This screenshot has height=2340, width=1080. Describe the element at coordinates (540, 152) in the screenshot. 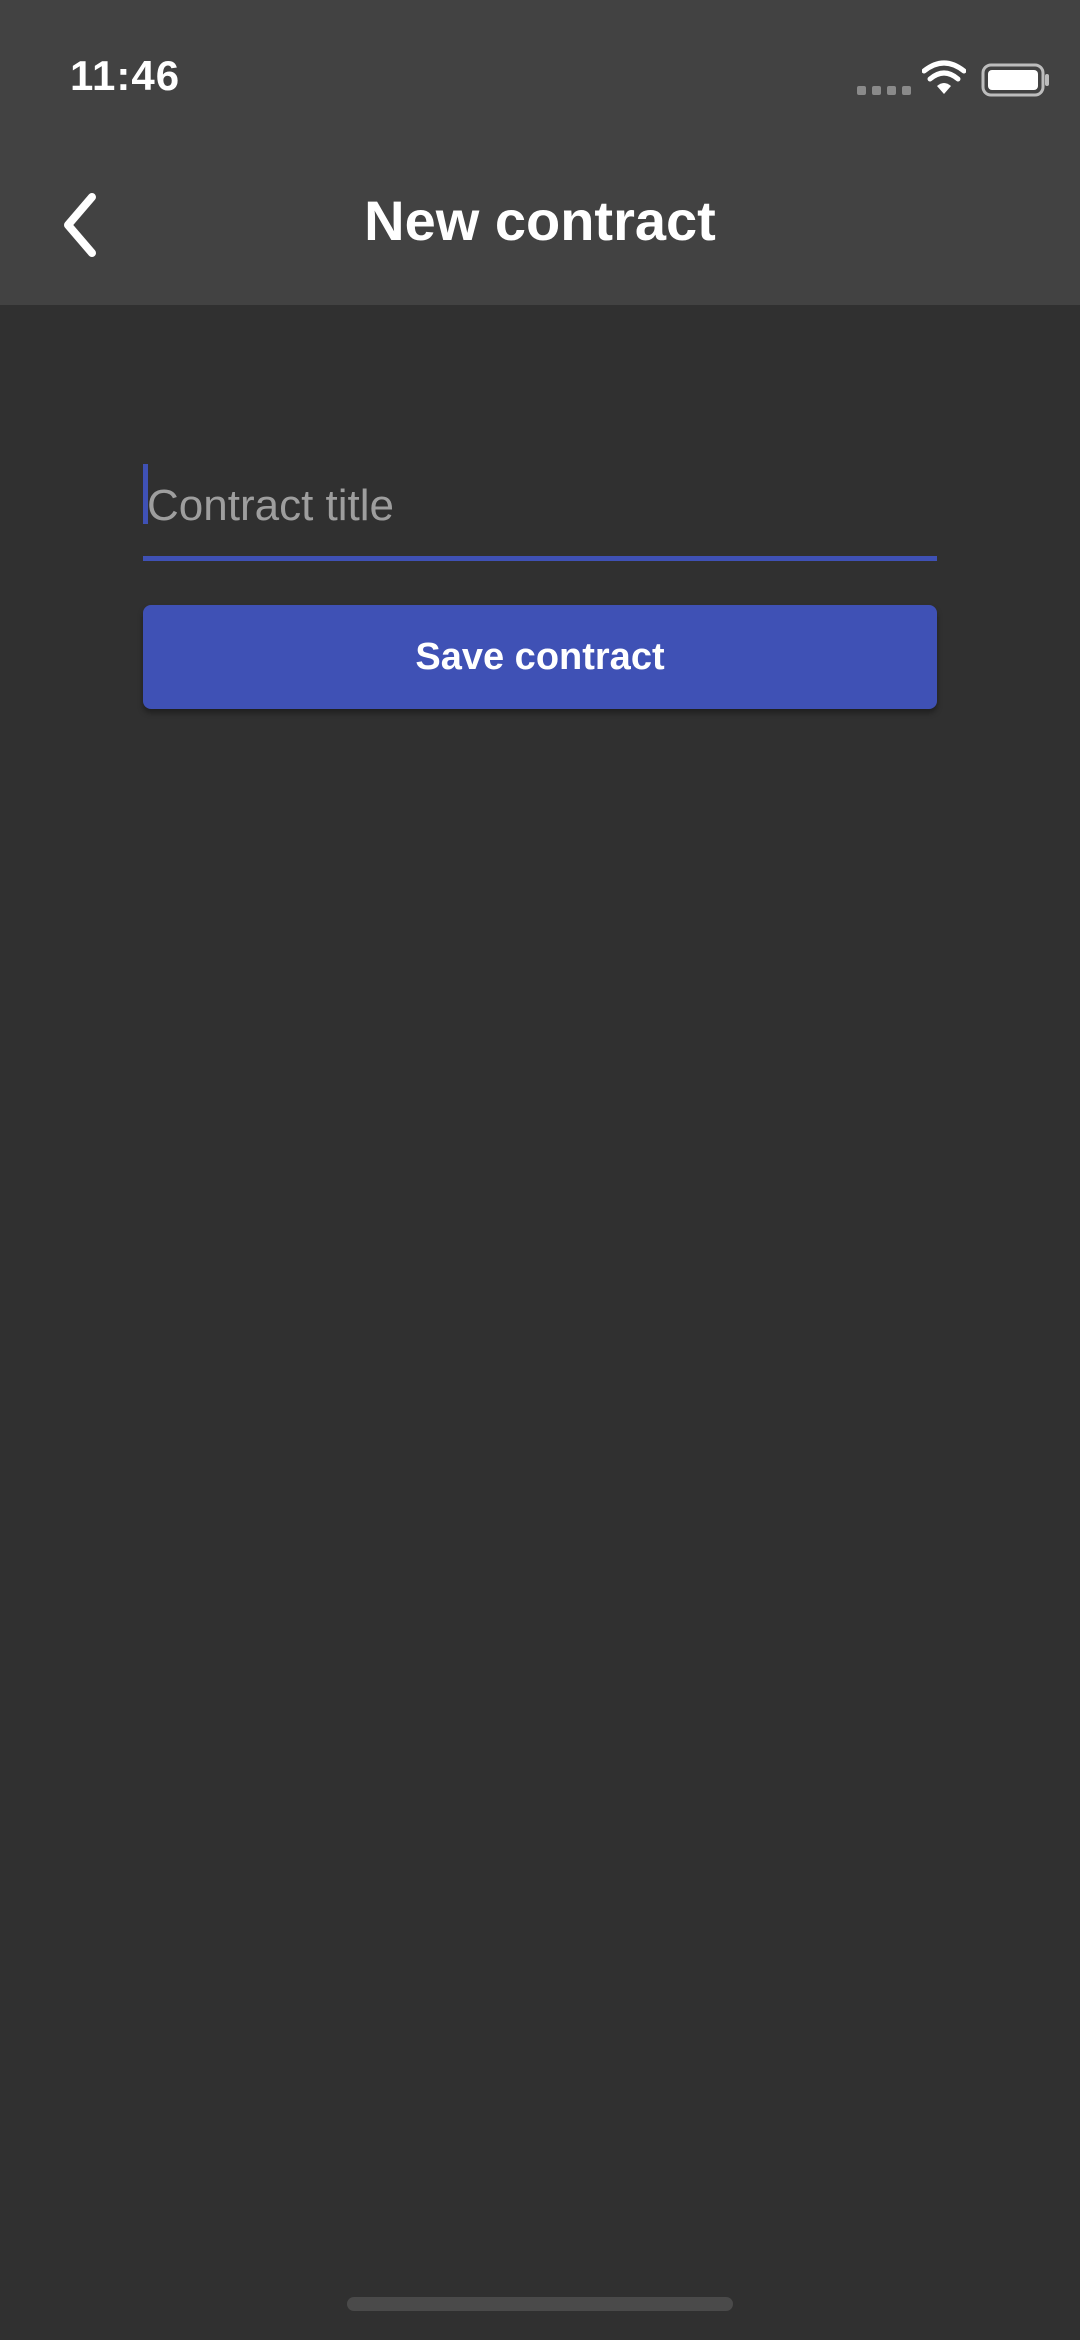

I see `app-bar: 11:46 New contract` at that location.